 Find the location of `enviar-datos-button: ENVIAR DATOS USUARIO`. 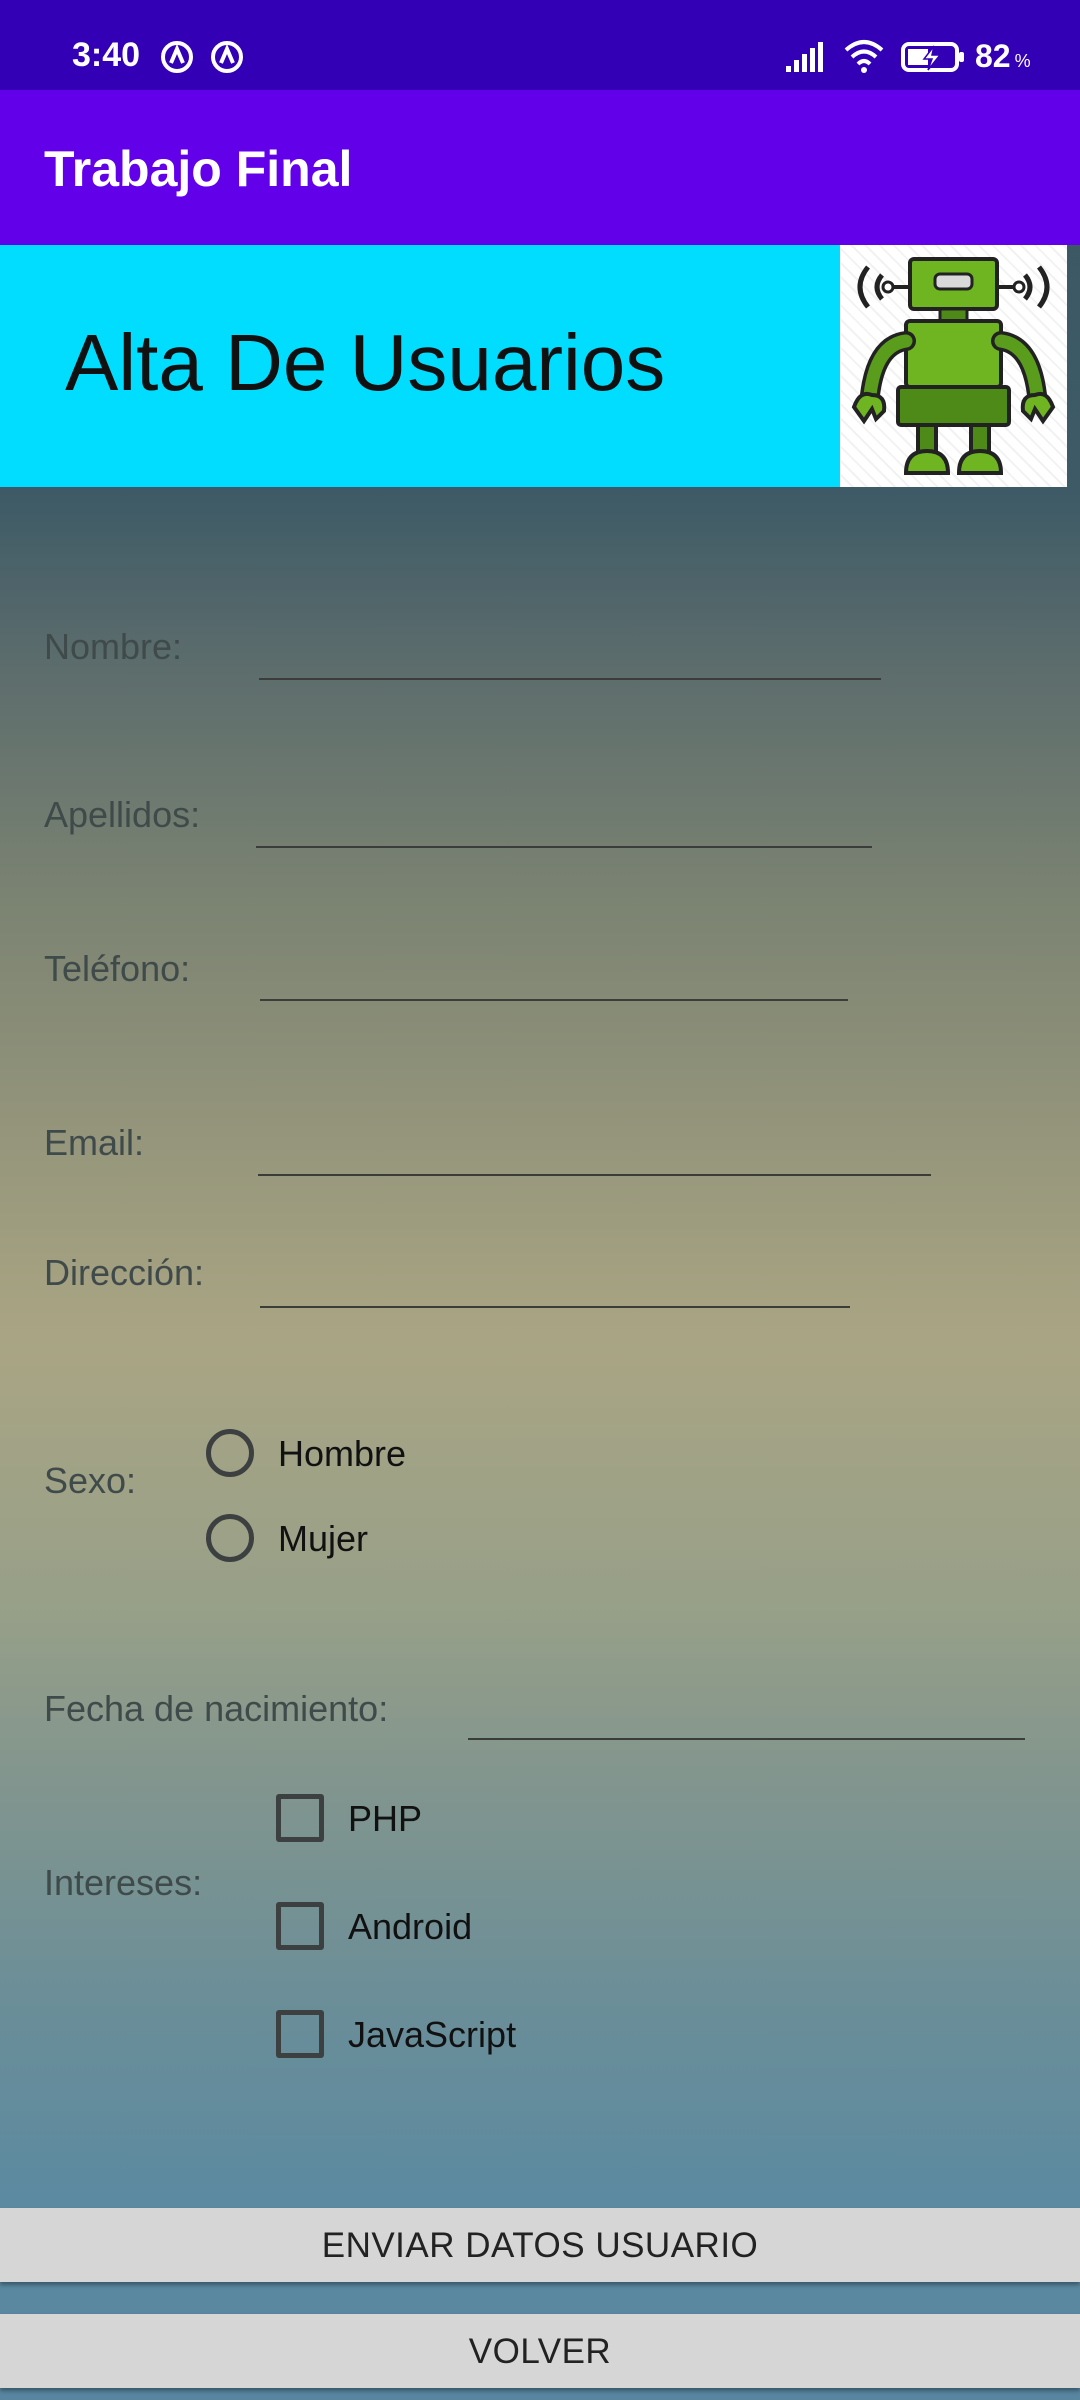

enviar-datos-button: ENVIAR DATOS USUARIO is located at coordinates (540, 2245).